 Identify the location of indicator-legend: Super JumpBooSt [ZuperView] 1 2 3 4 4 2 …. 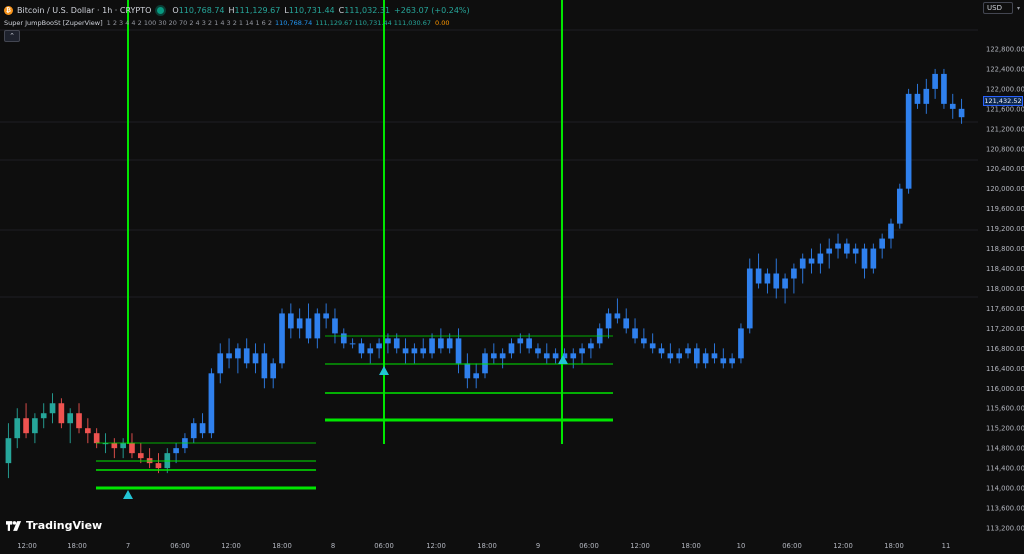
(227, 23).